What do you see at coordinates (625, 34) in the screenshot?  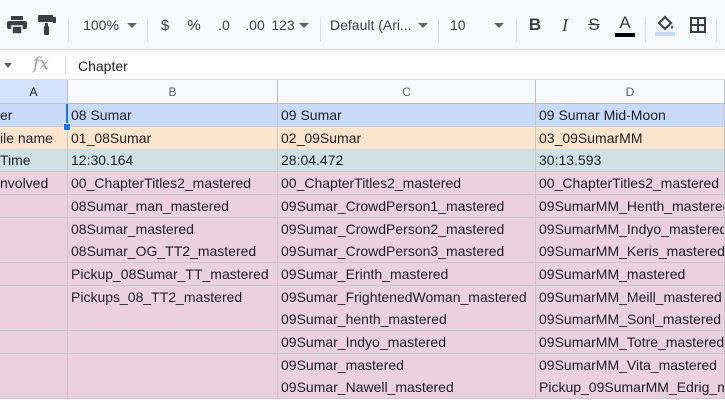 I see `text-color-bar` at bounding box center [625, 34].